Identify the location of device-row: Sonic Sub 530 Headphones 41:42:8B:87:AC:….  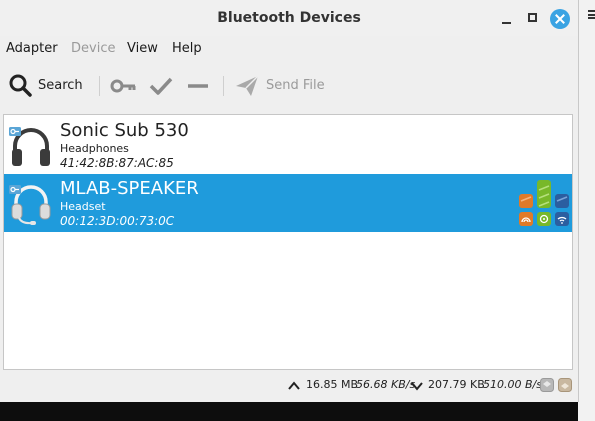
(288, 145).